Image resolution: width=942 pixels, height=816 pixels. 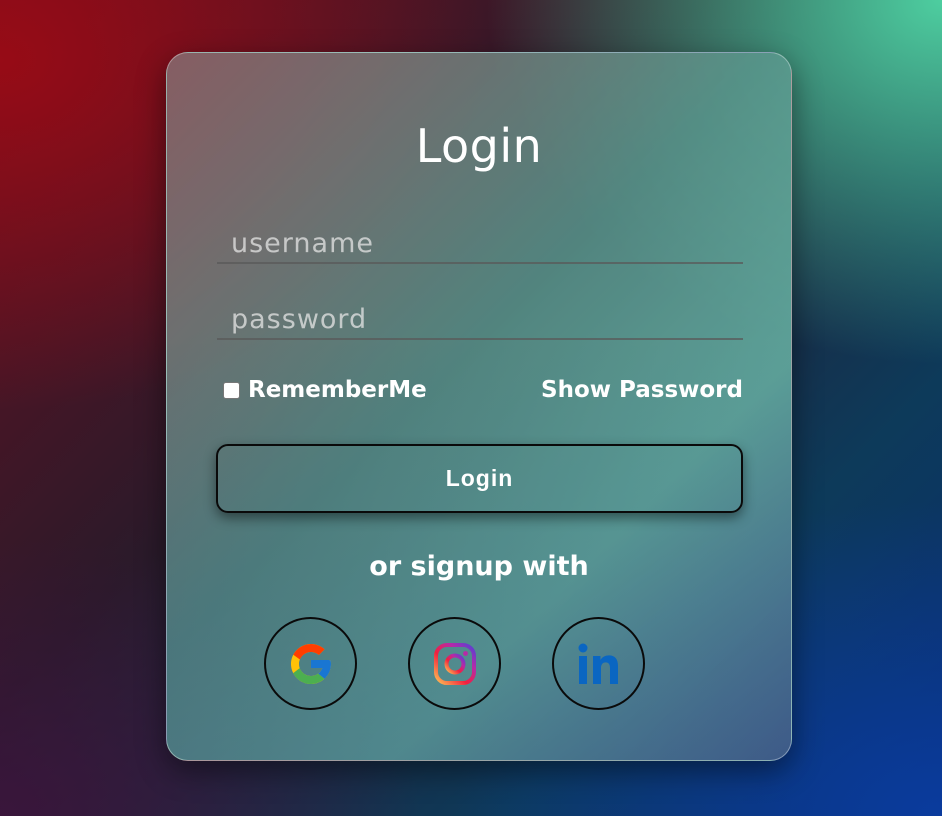 What do you see at coordinates (479, 146) in the screenshot?
I see `page-title: Login` at bounding box center [479, 146].